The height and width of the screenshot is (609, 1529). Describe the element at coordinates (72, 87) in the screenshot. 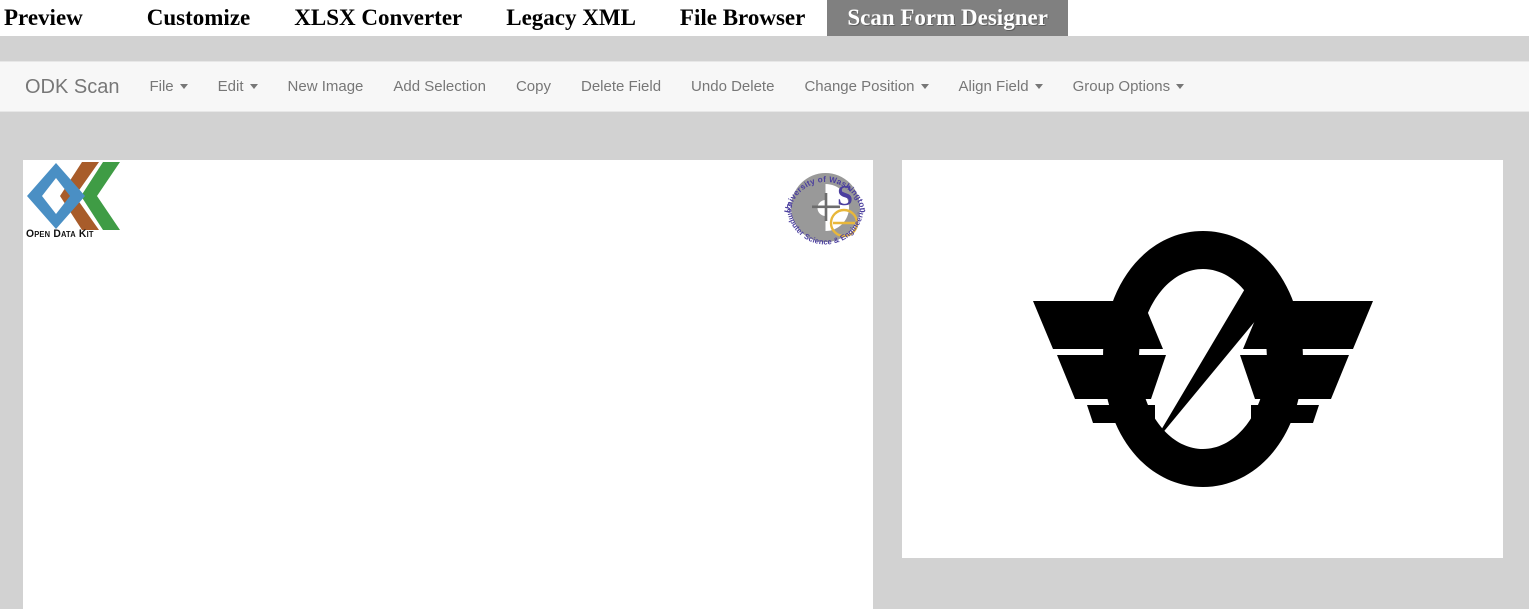

I see `toolbar-brand-odk-scan: ODK Scan` at that location.